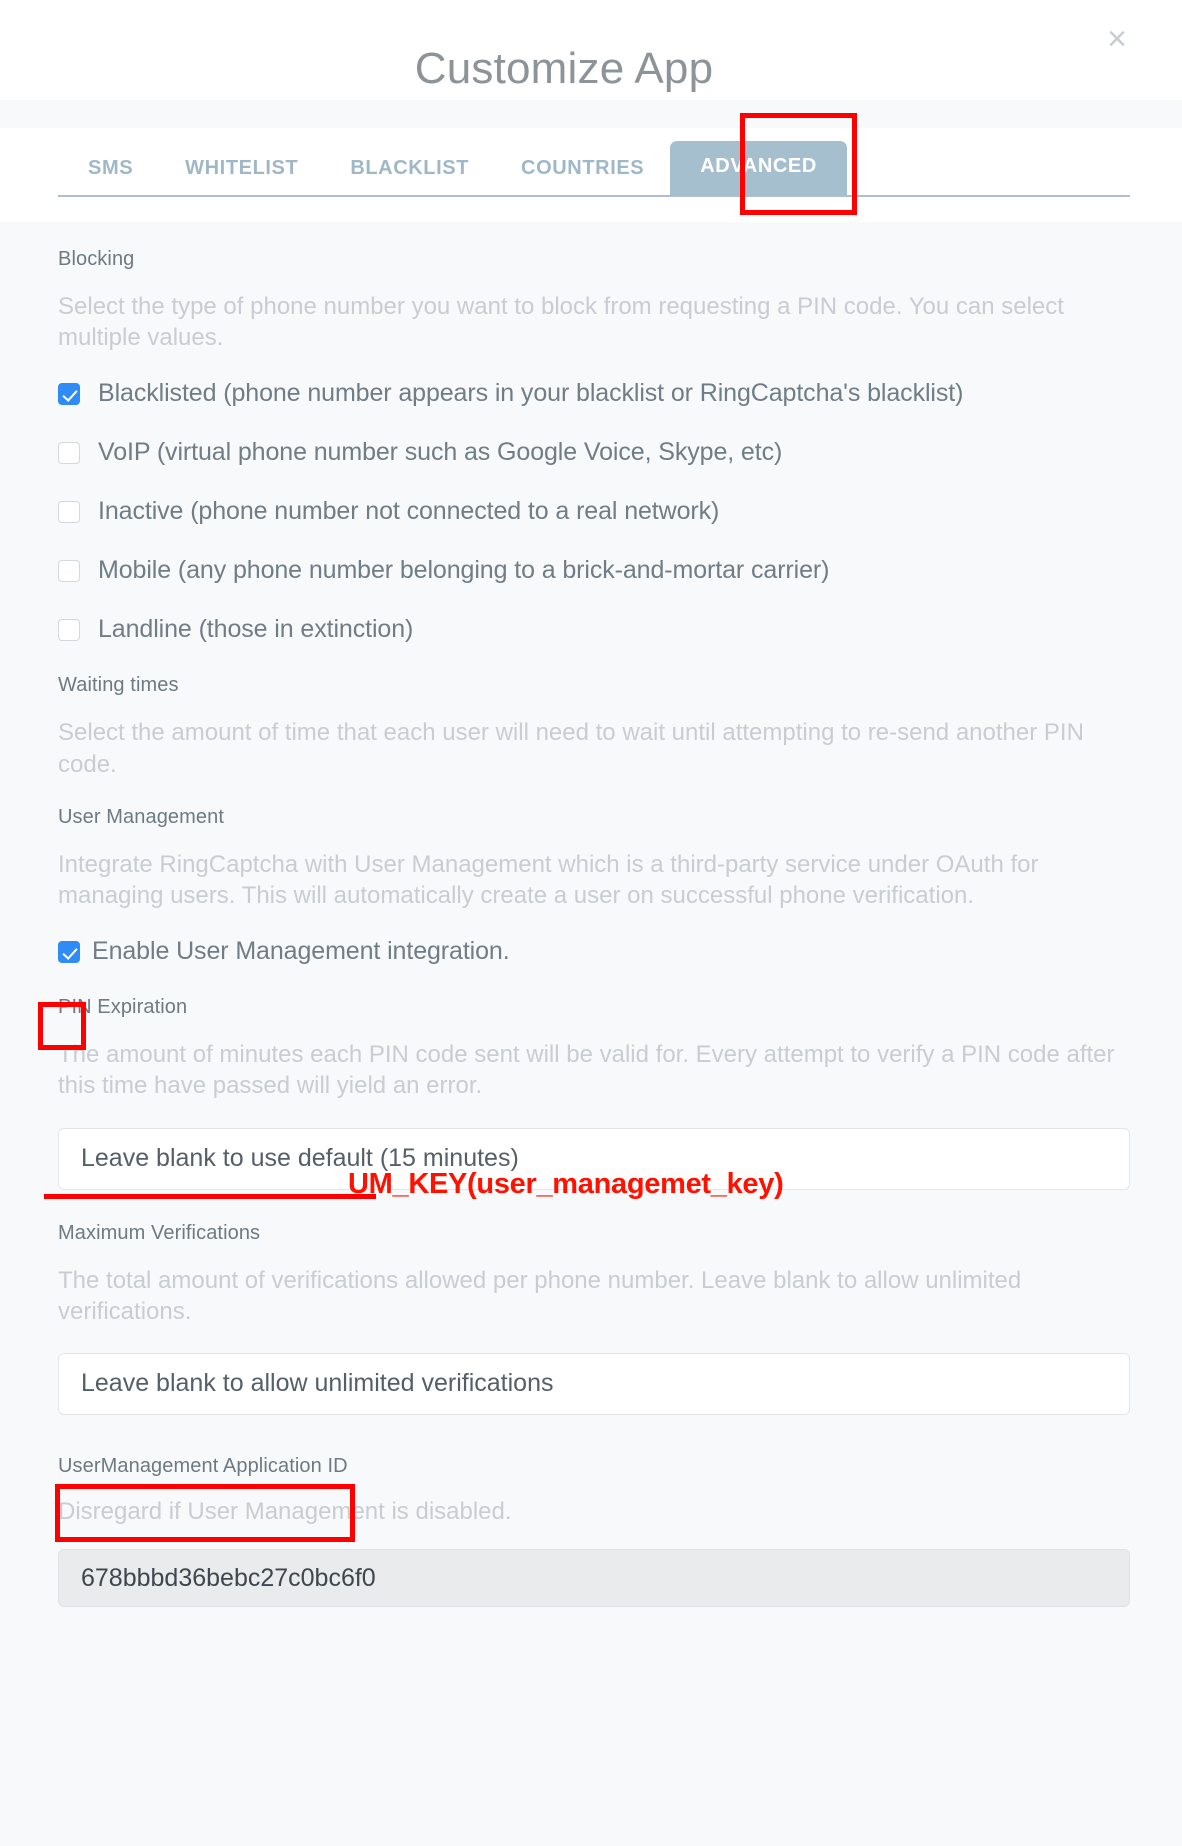 The width and height of the screenshot is (1182, 1846). What do you see at coordinates (564, 68) in the screenshot?
I see `page-title: Customize App` at bounding box center [564, 68].